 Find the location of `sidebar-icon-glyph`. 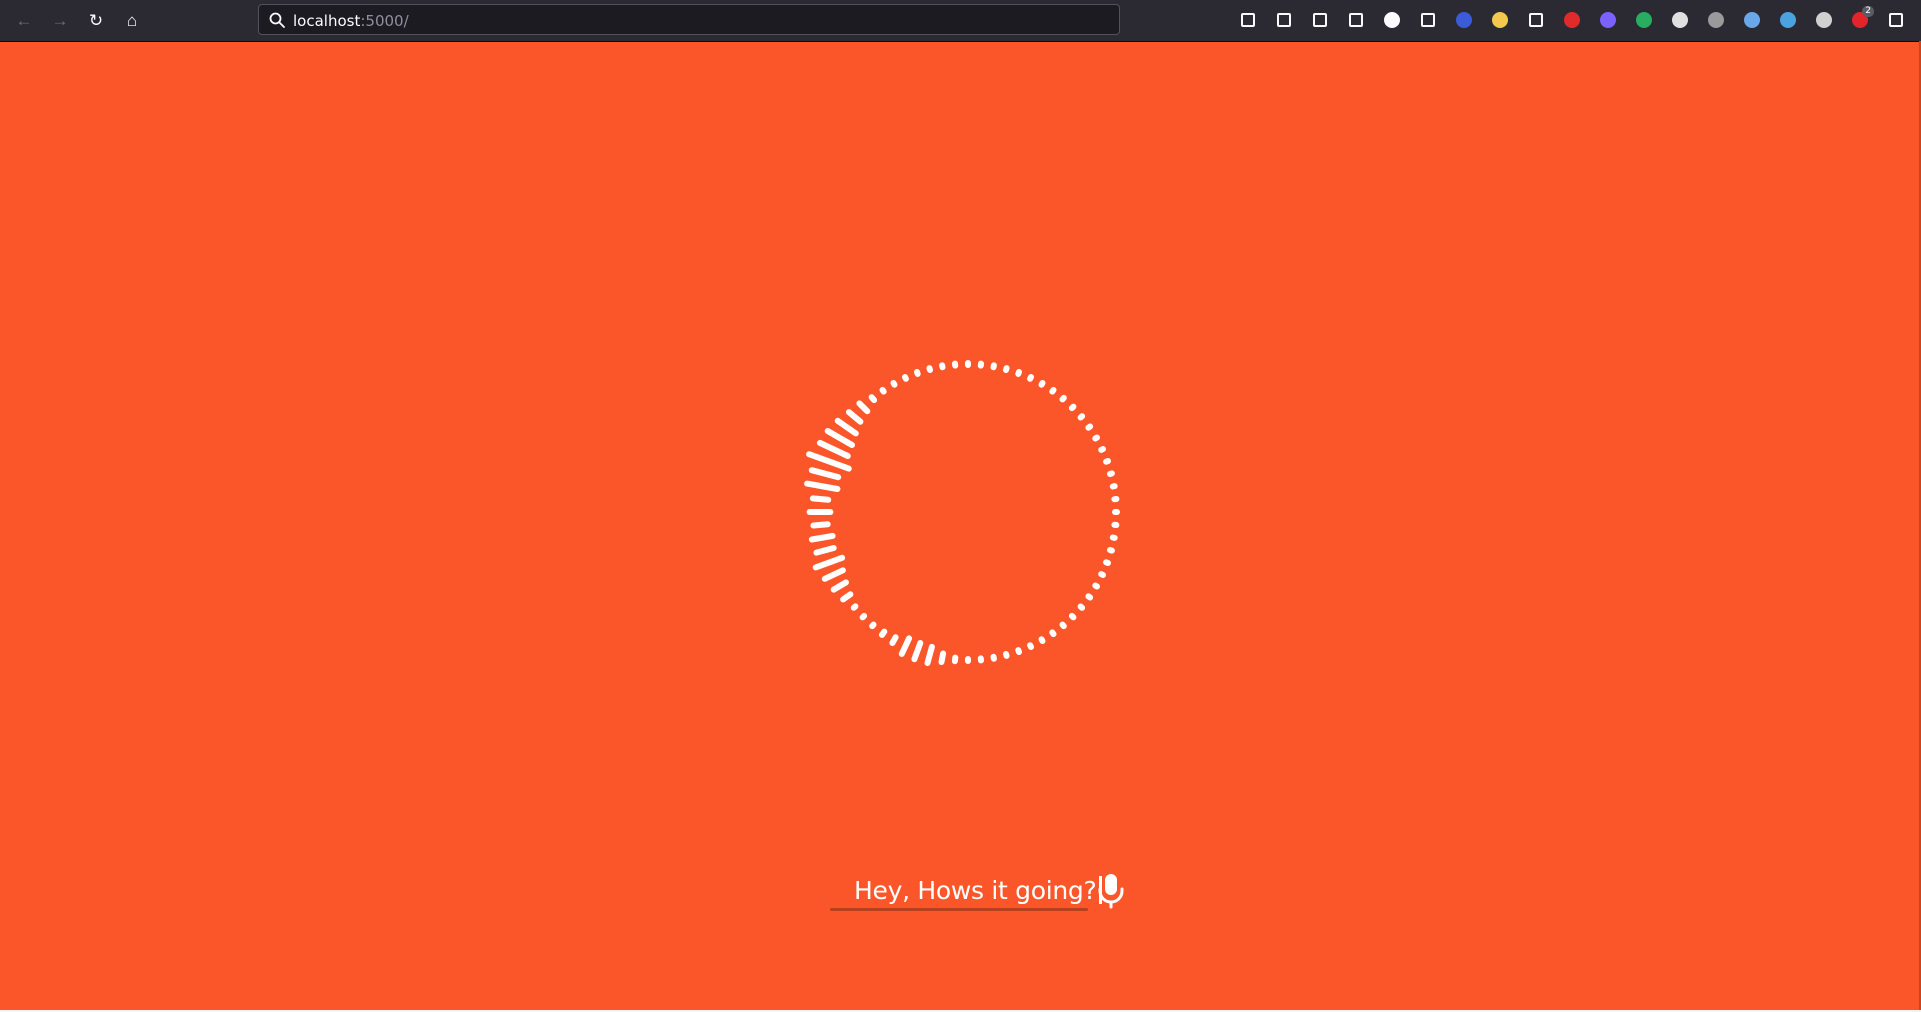

sidebar-icon-glyph is located at coordinates (1356, 20).